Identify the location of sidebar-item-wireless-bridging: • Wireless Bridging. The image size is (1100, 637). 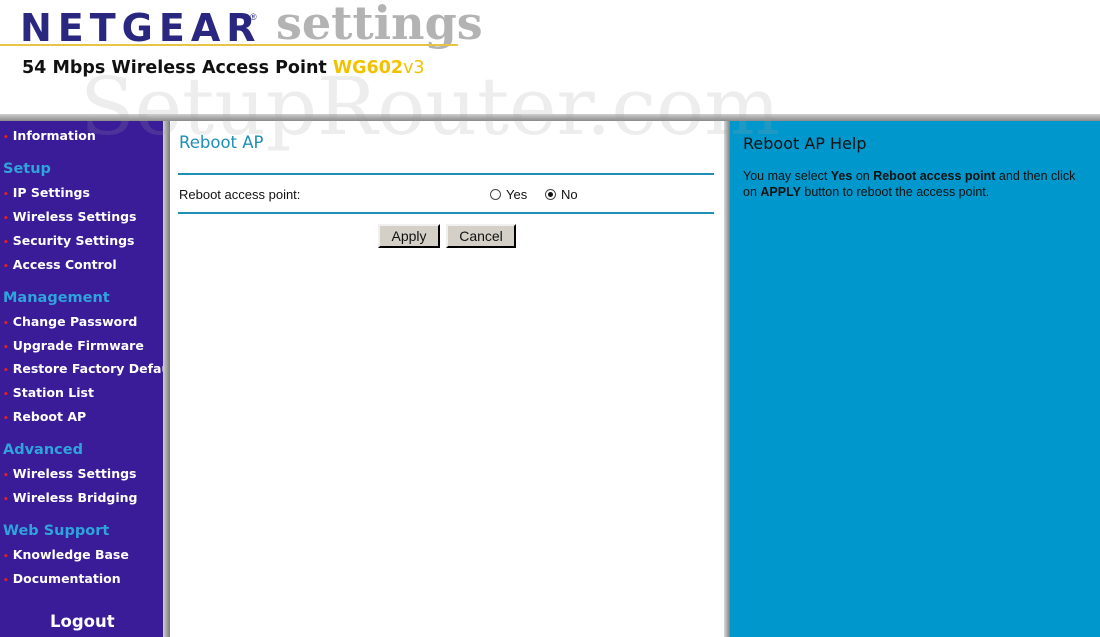
(70, 497).